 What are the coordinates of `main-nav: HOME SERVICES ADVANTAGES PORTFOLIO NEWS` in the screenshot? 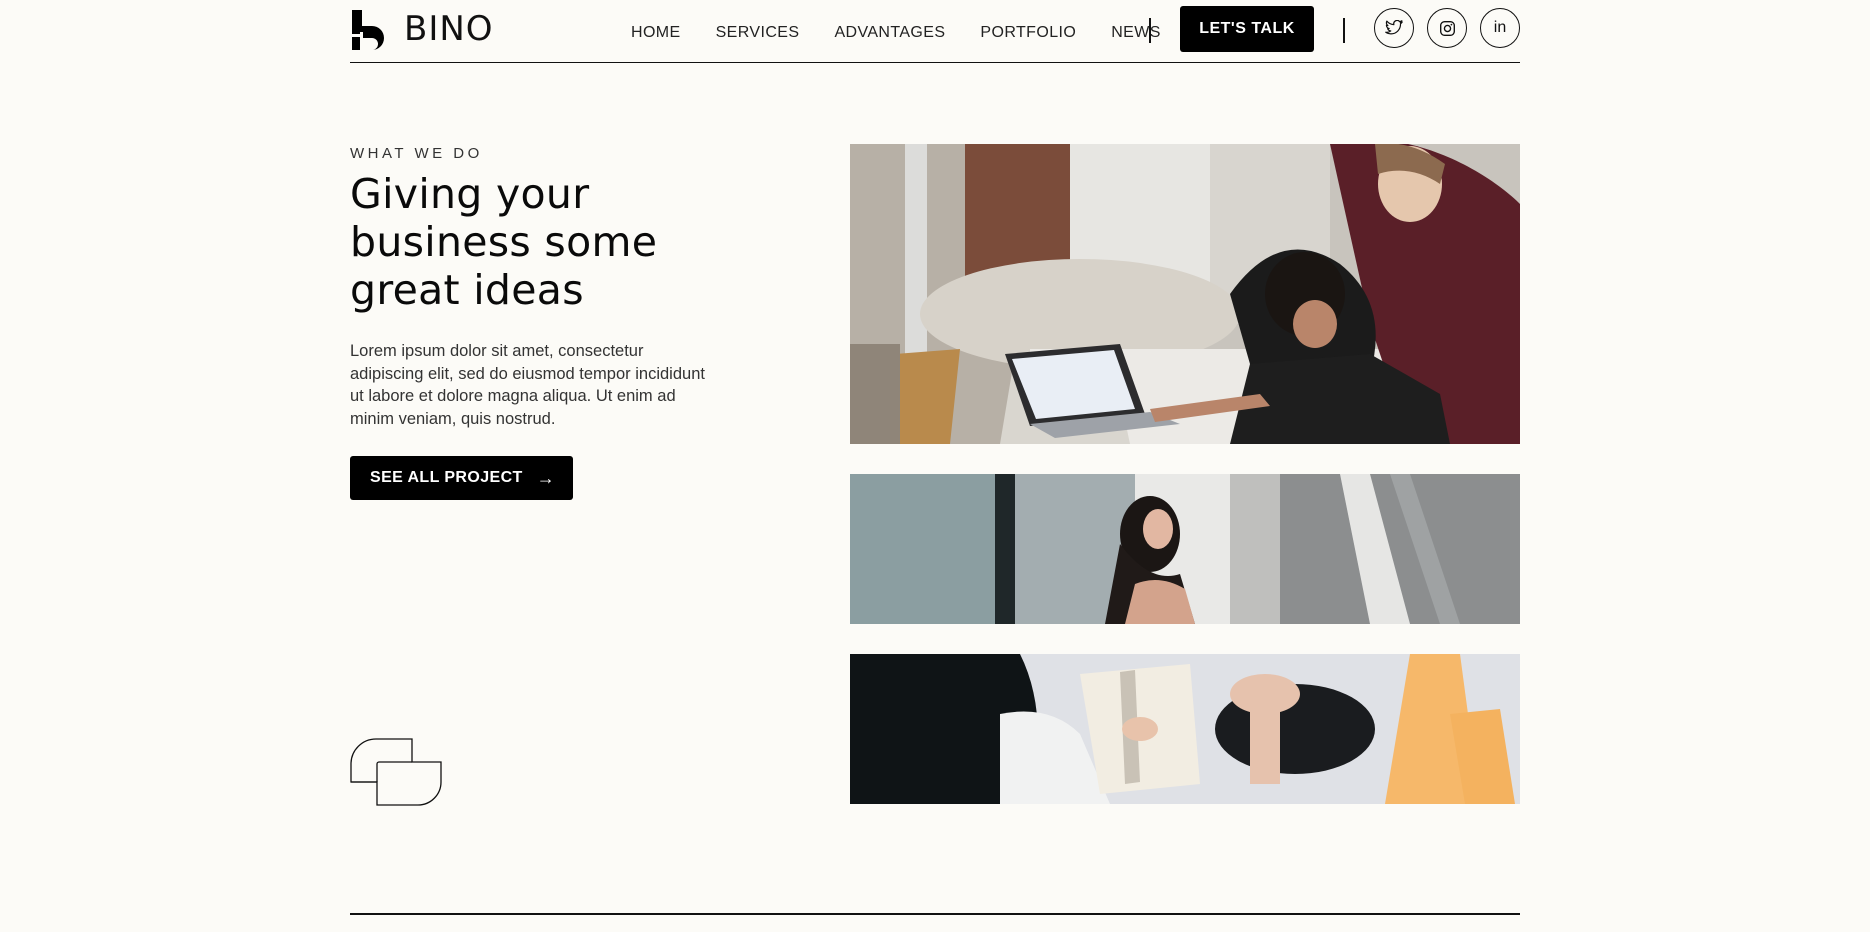 It's located at (913, 33).